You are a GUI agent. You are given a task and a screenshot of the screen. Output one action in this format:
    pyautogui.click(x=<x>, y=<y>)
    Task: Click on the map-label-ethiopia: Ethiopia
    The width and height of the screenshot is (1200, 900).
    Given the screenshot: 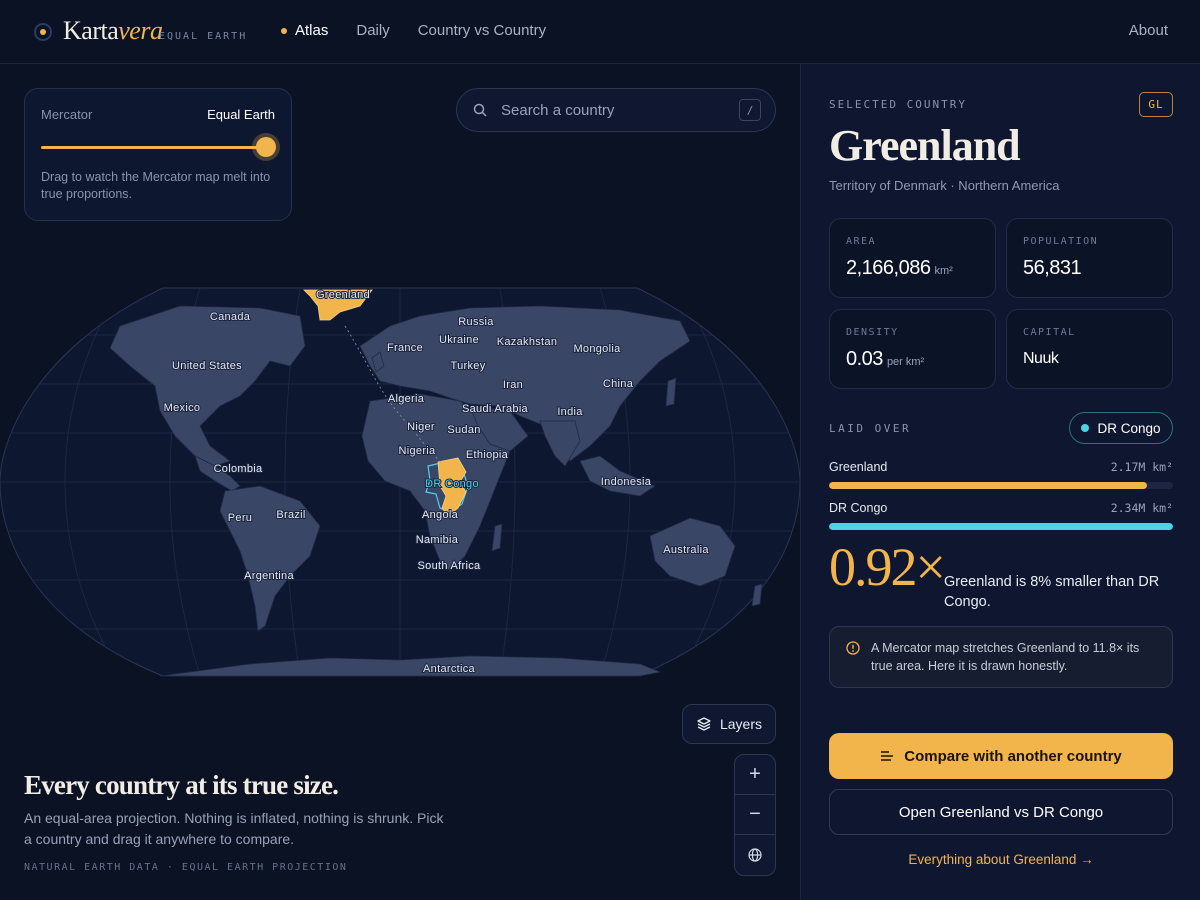 What is the action you would take?
    pyautogui.click(x=487, y=455)
    